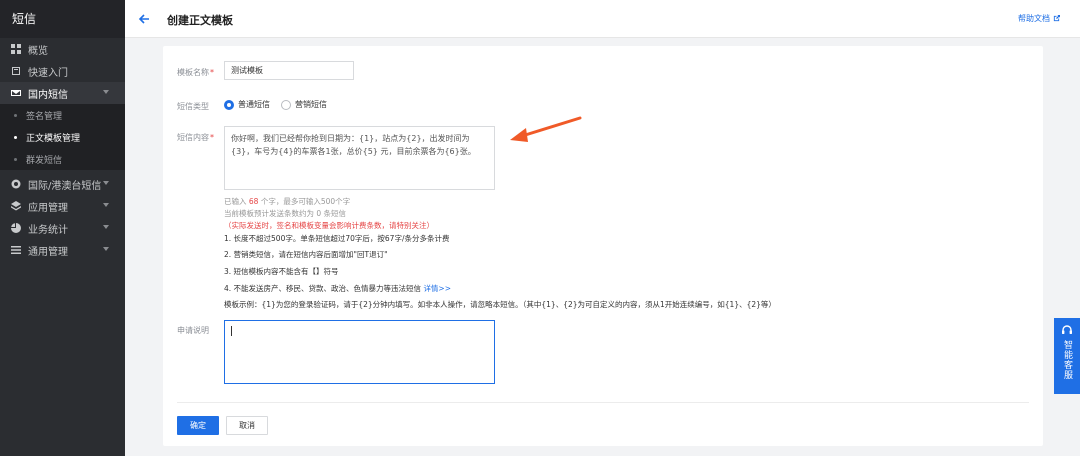 The height and width of the screenshot is (456, 1080). I want to click on sidebar-subitem-bulk-sms: 群发短信, so click(62, 159).